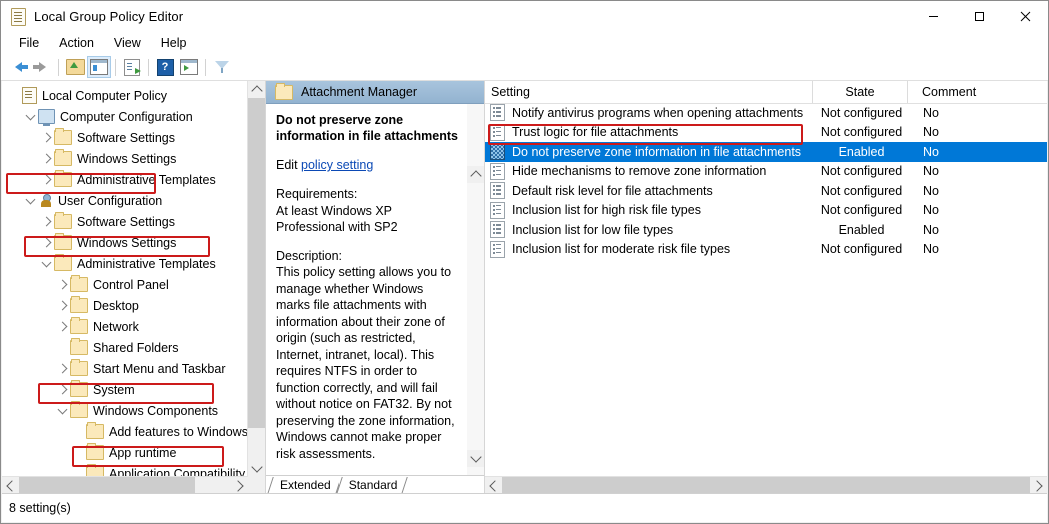 The height and width of the screenshot is (524, 1049). What do you see at coordinates (648, 92) in the screenshot?
I see `column-header-setting: Setting` at bounding box center [648, 92].